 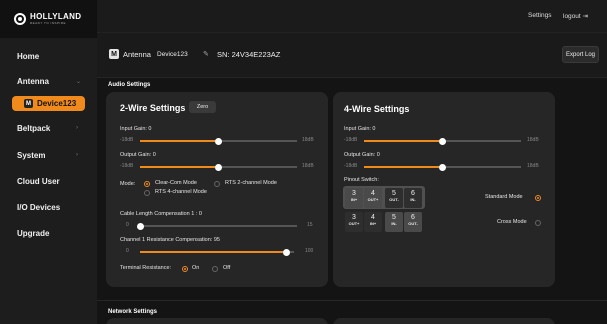 What do you see at coordinates (538, 223) in the screenshot?
I see `cross-mode-radio` at bounding box center [538, 223].